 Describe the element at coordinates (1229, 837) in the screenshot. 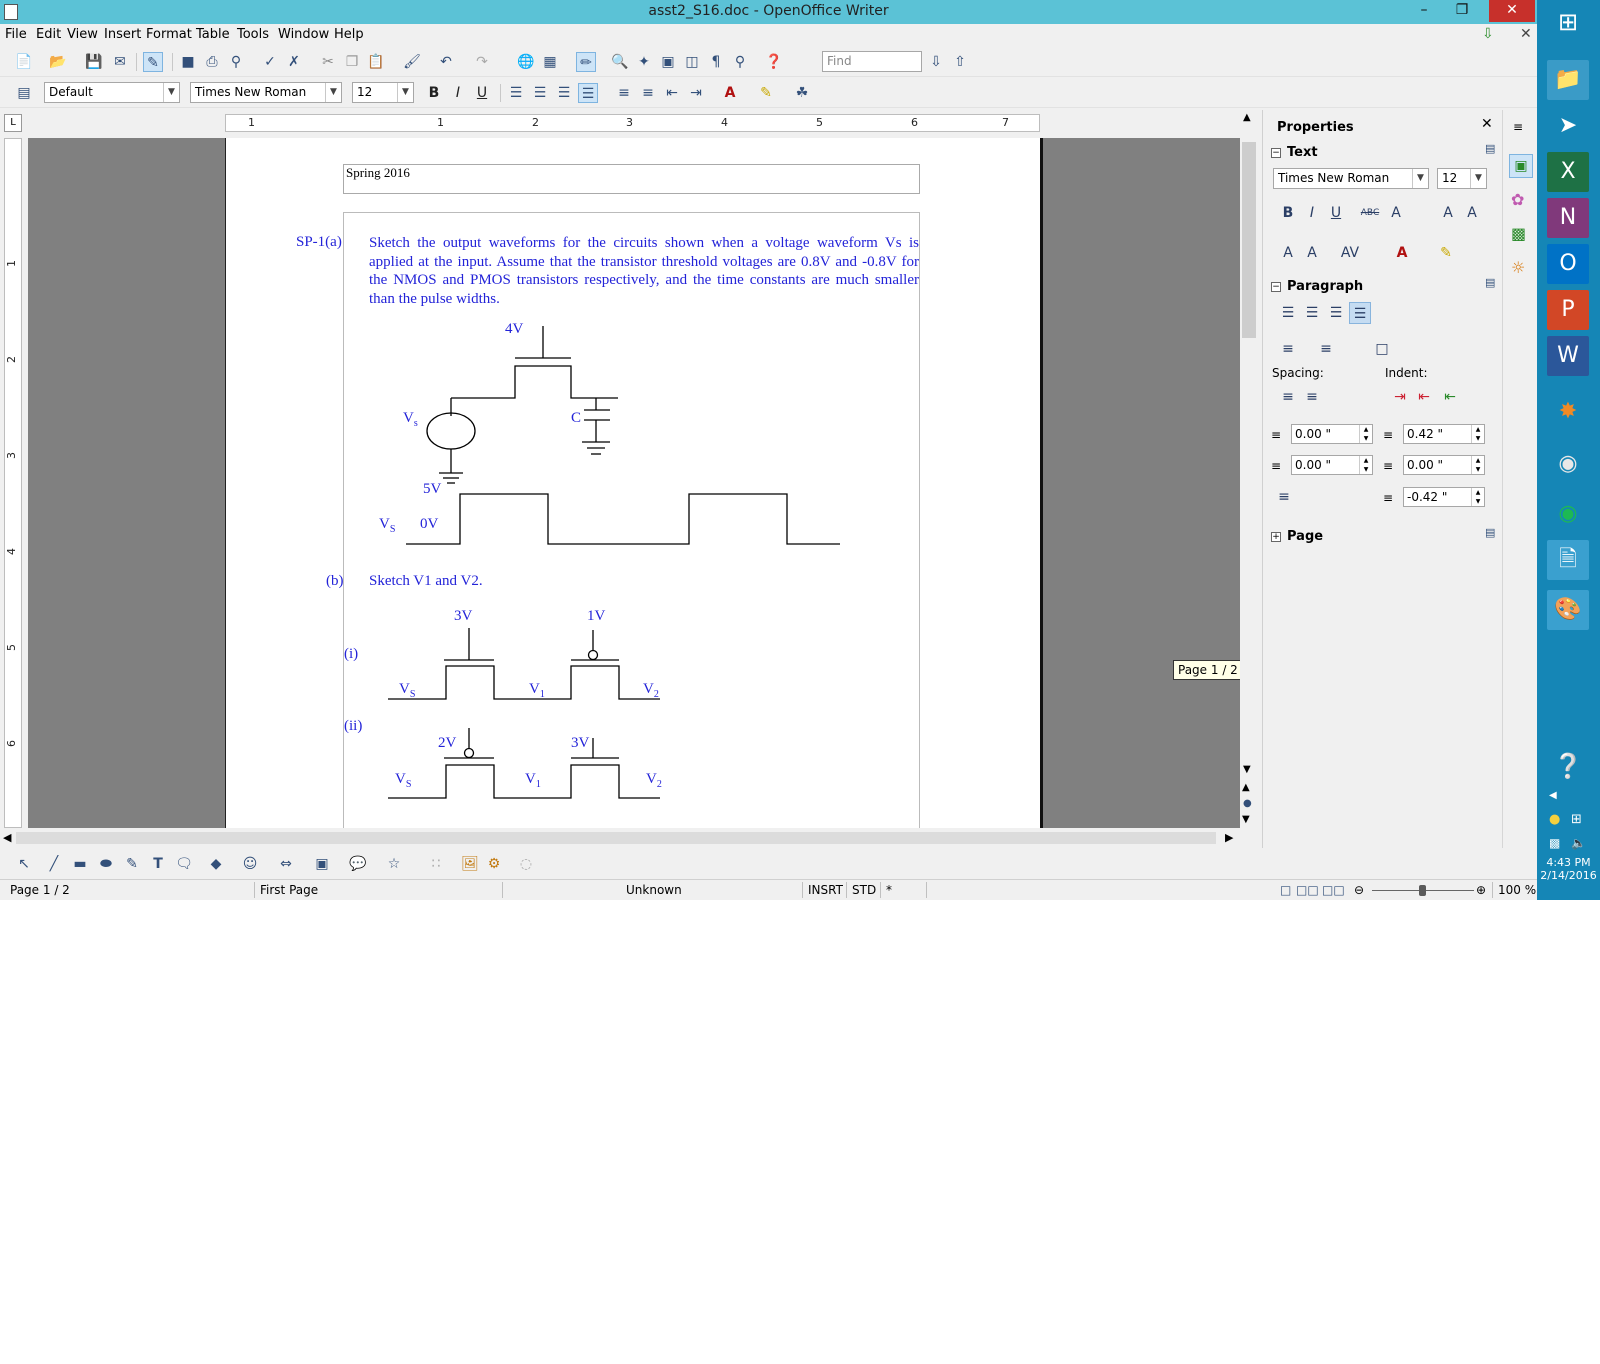

I see `scroll-right-icon: ▶` at that location.